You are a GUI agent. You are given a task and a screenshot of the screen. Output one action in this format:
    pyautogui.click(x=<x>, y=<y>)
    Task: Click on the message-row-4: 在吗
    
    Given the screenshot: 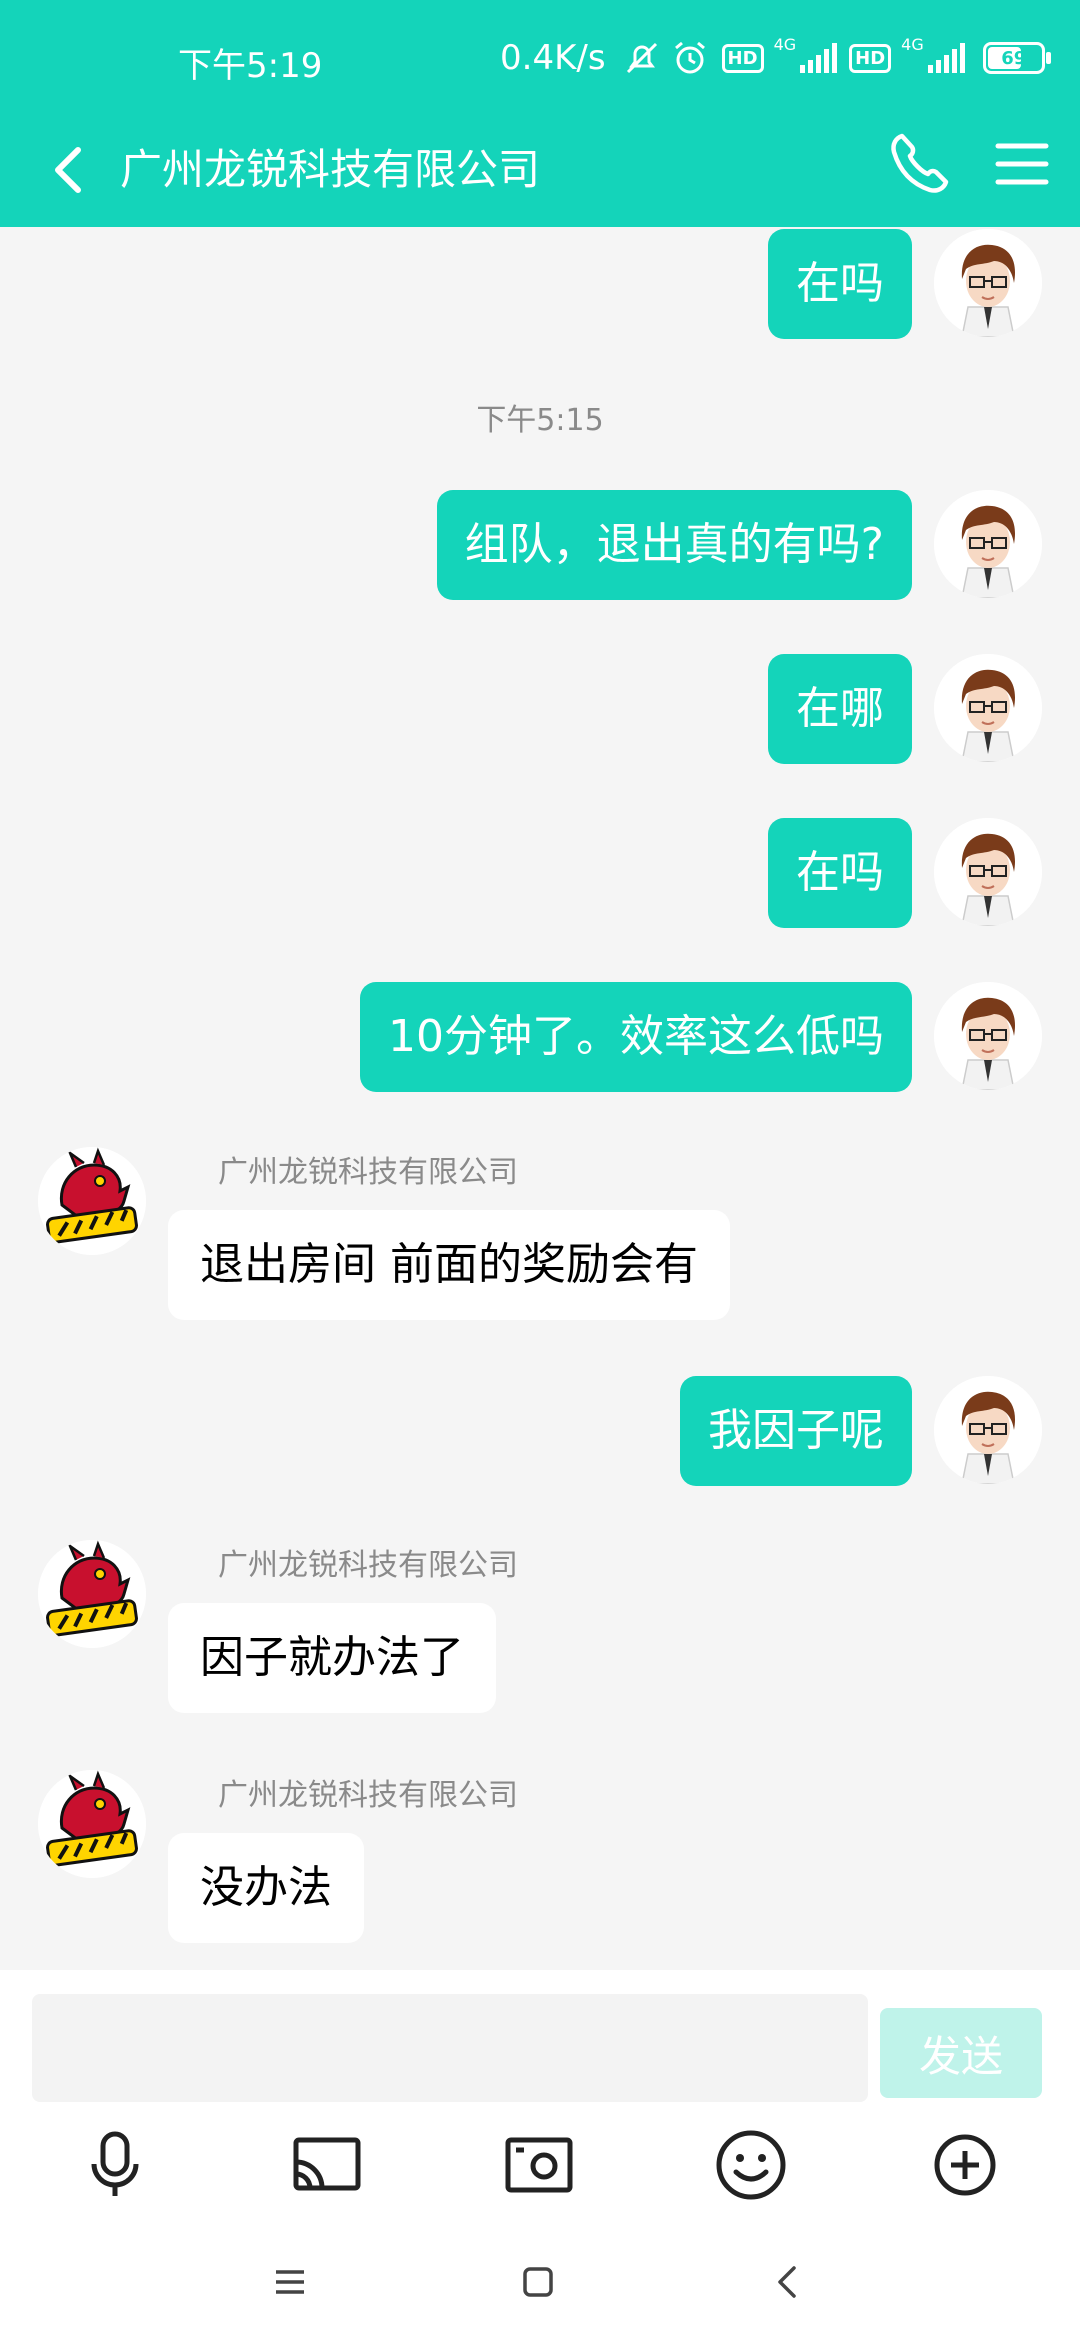 What is the action you would take?
    pyautogui.click(x=540, y=883)
    